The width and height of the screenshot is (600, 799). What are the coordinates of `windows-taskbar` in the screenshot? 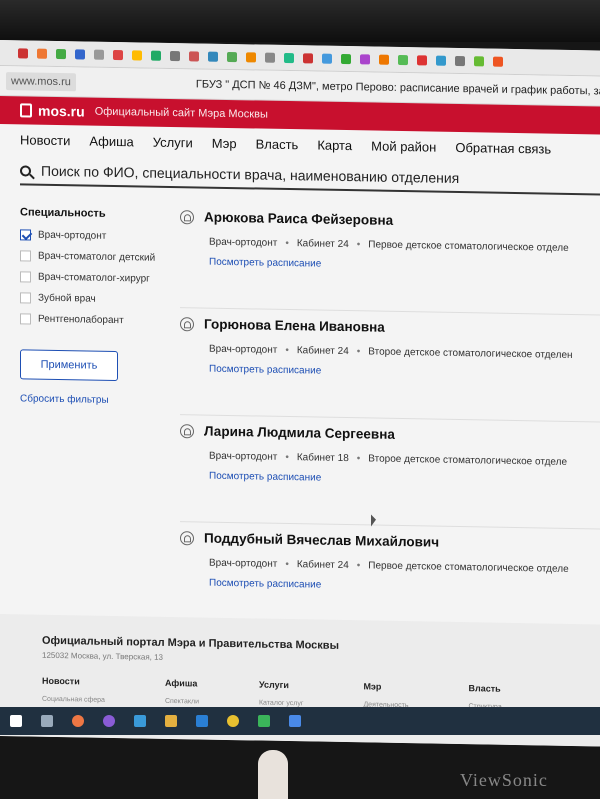 It's located at (300, 721).